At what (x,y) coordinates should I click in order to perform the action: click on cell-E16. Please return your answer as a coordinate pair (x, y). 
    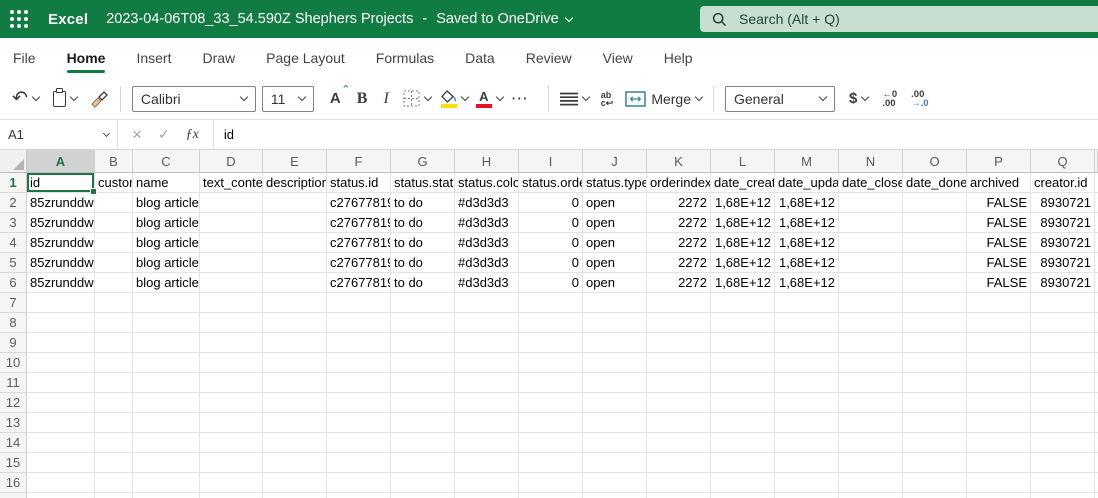
    Looking at the image, I should click on (295, 483).